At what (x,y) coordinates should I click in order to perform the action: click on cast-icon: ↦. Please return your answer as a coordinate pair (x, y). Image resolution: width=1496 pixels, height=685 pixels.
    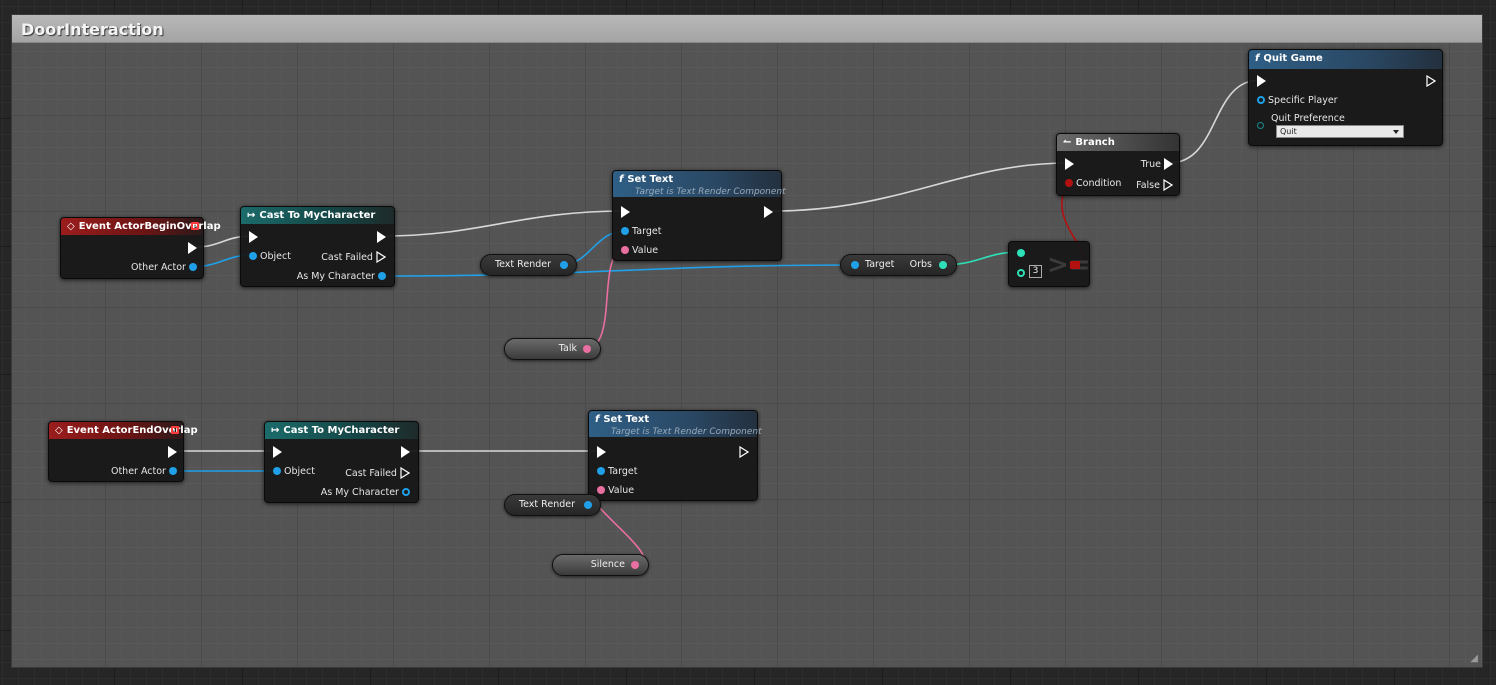
    Looking at the image, I should click on (251, 215).